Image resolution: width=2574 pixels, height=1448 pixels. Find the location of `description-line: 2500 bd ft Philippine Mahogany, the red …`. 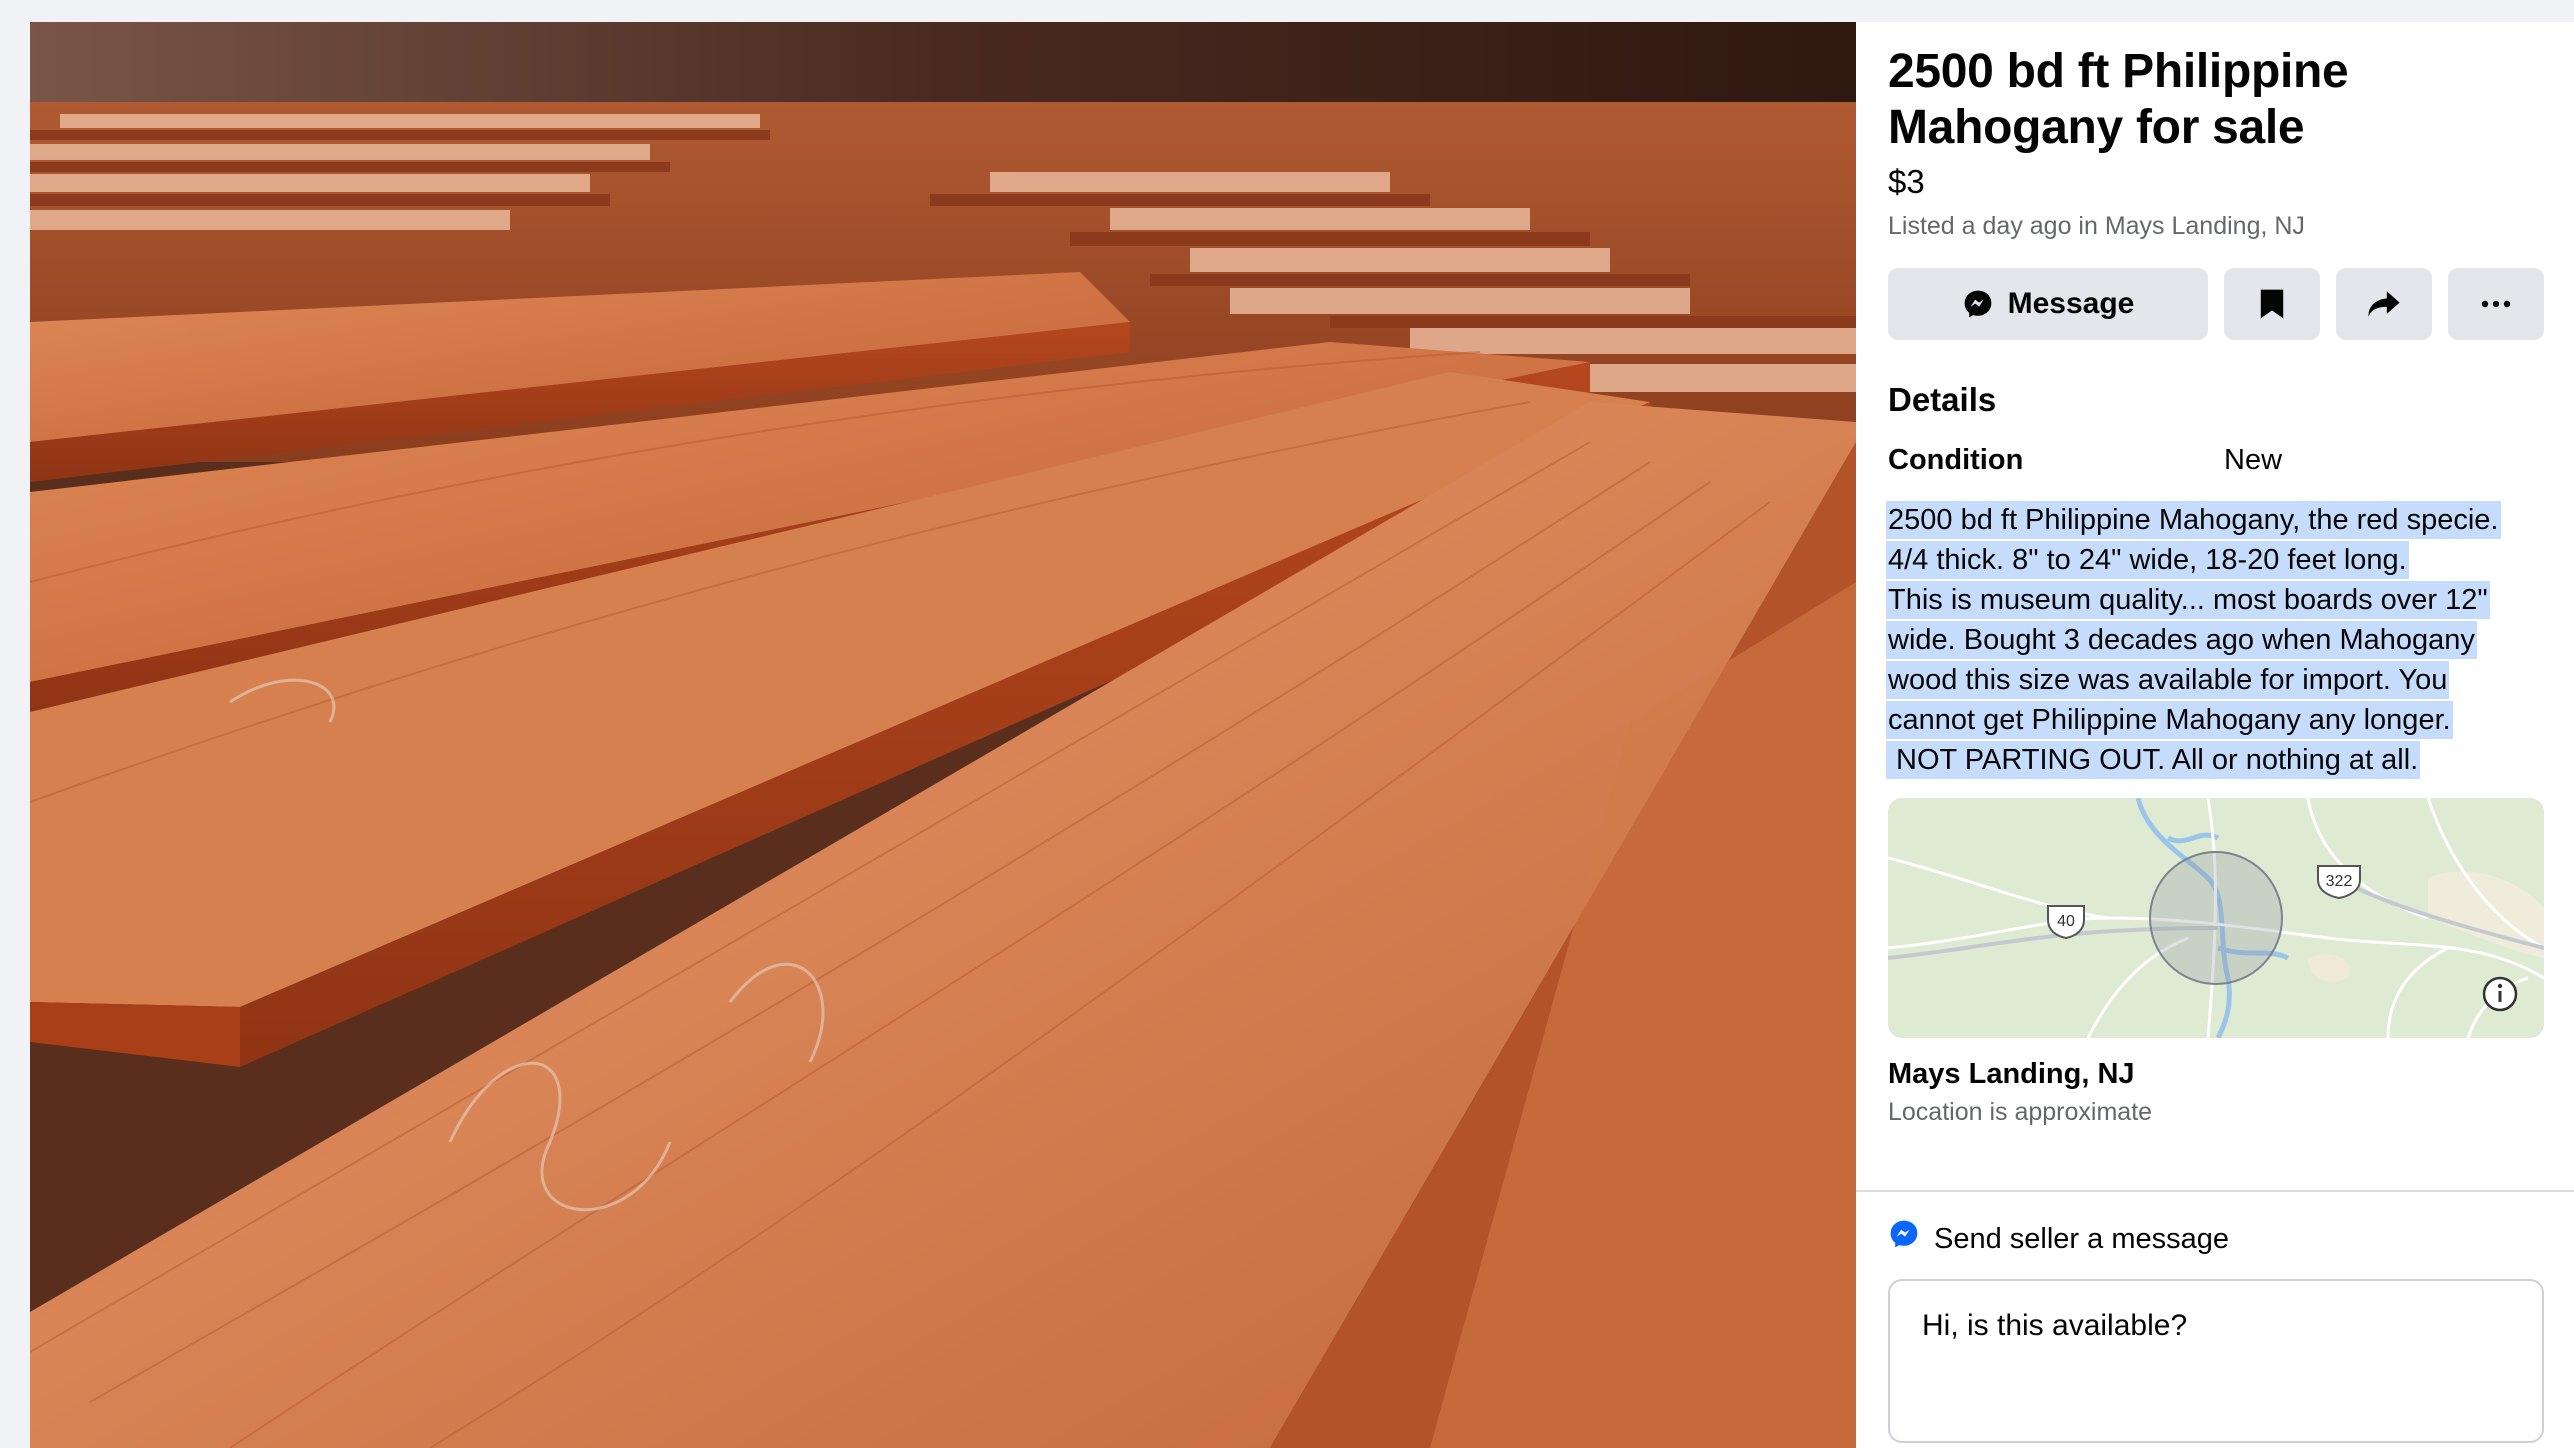

description-line: 2500 bd ft Philippine Mahogany, the red … is located at coordinates (2193, 520).